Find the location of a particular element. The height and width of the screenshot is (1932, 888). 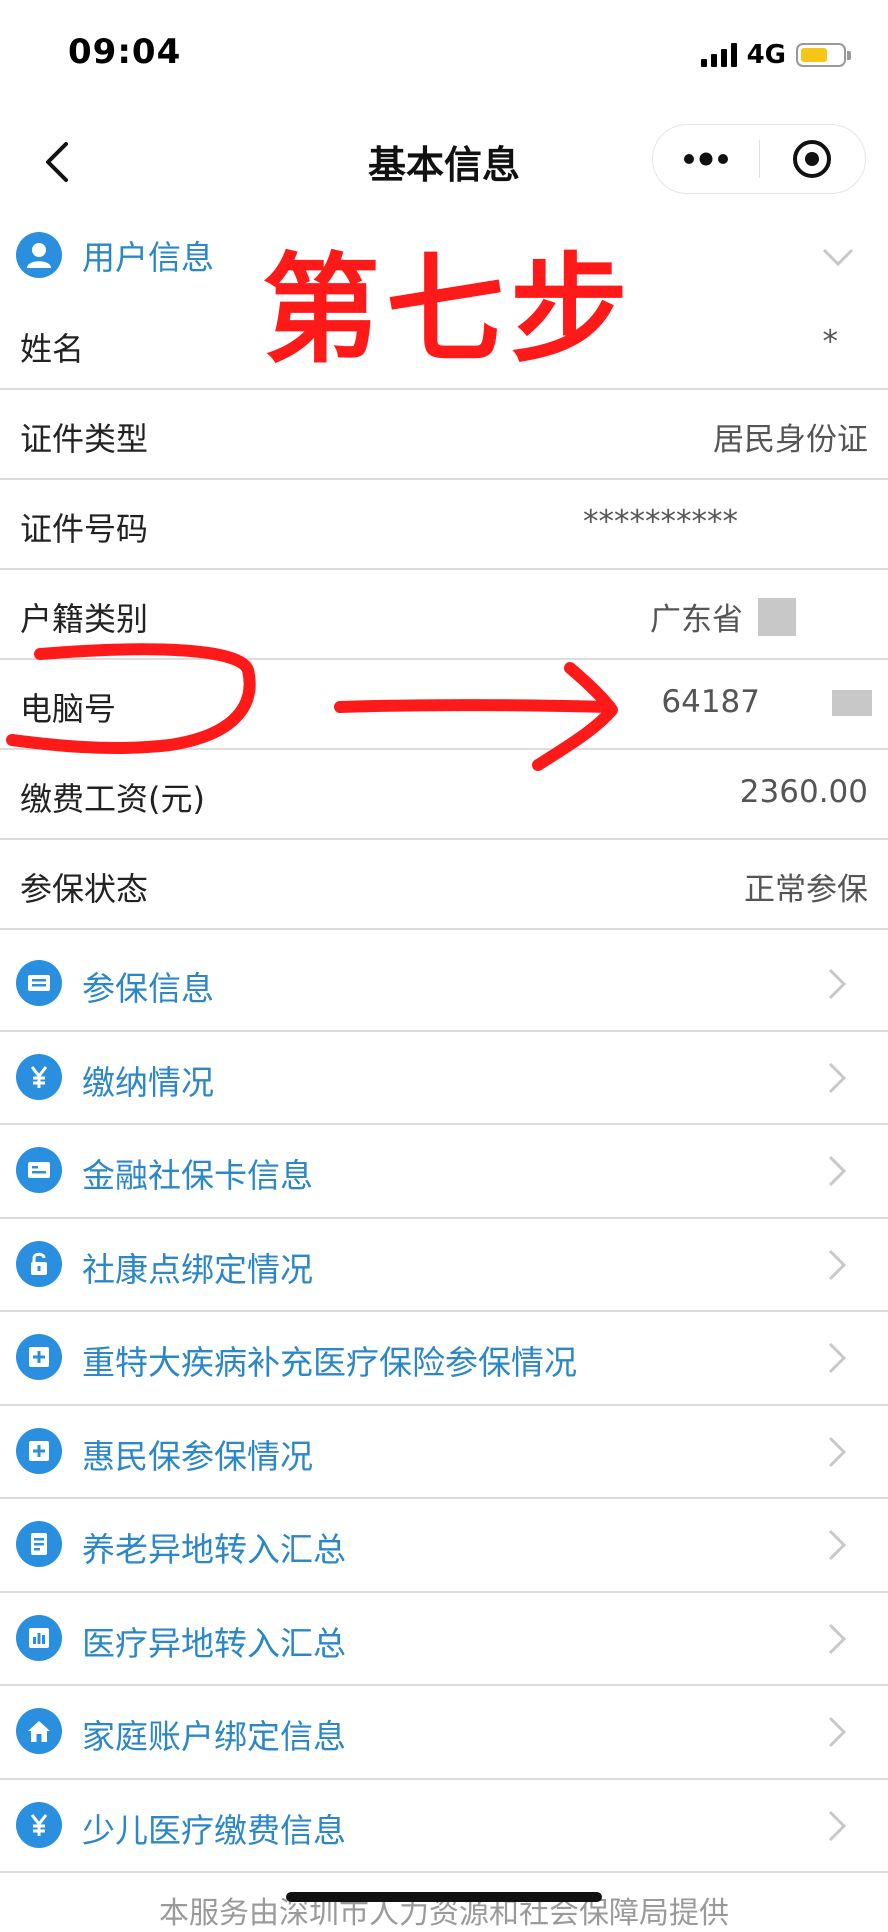

menu-item-label: 养老异地转入汇总 is located at coordinates (214, 1549).